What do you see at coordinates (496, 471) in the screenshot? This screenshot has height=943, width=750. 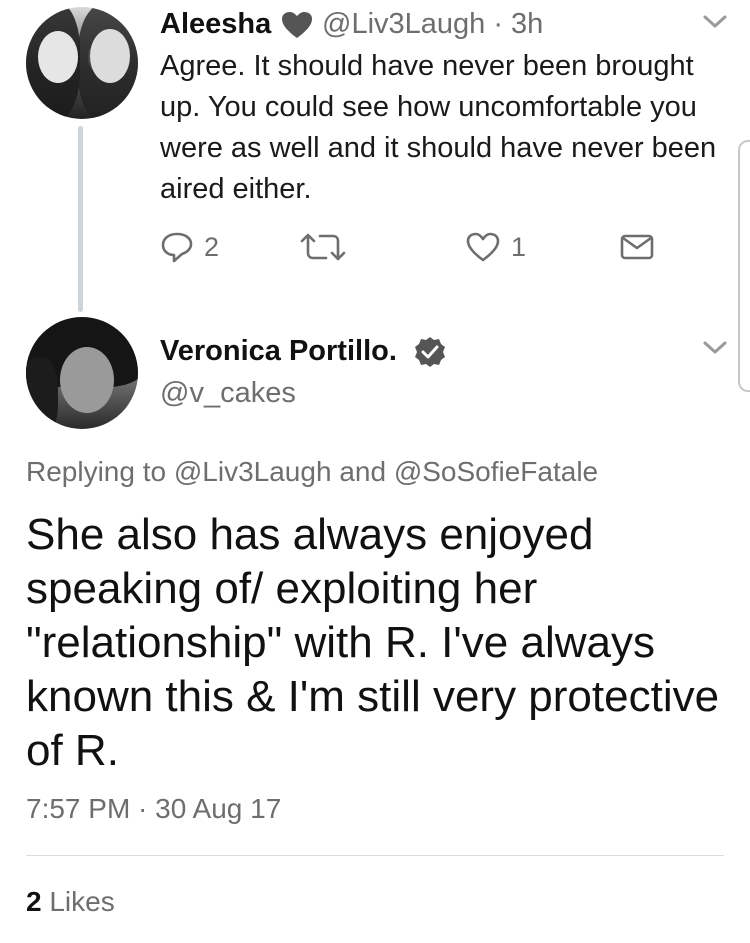 I see `replying-to-user-link: @SoSofieFatale` at bounding box center [496, 471].